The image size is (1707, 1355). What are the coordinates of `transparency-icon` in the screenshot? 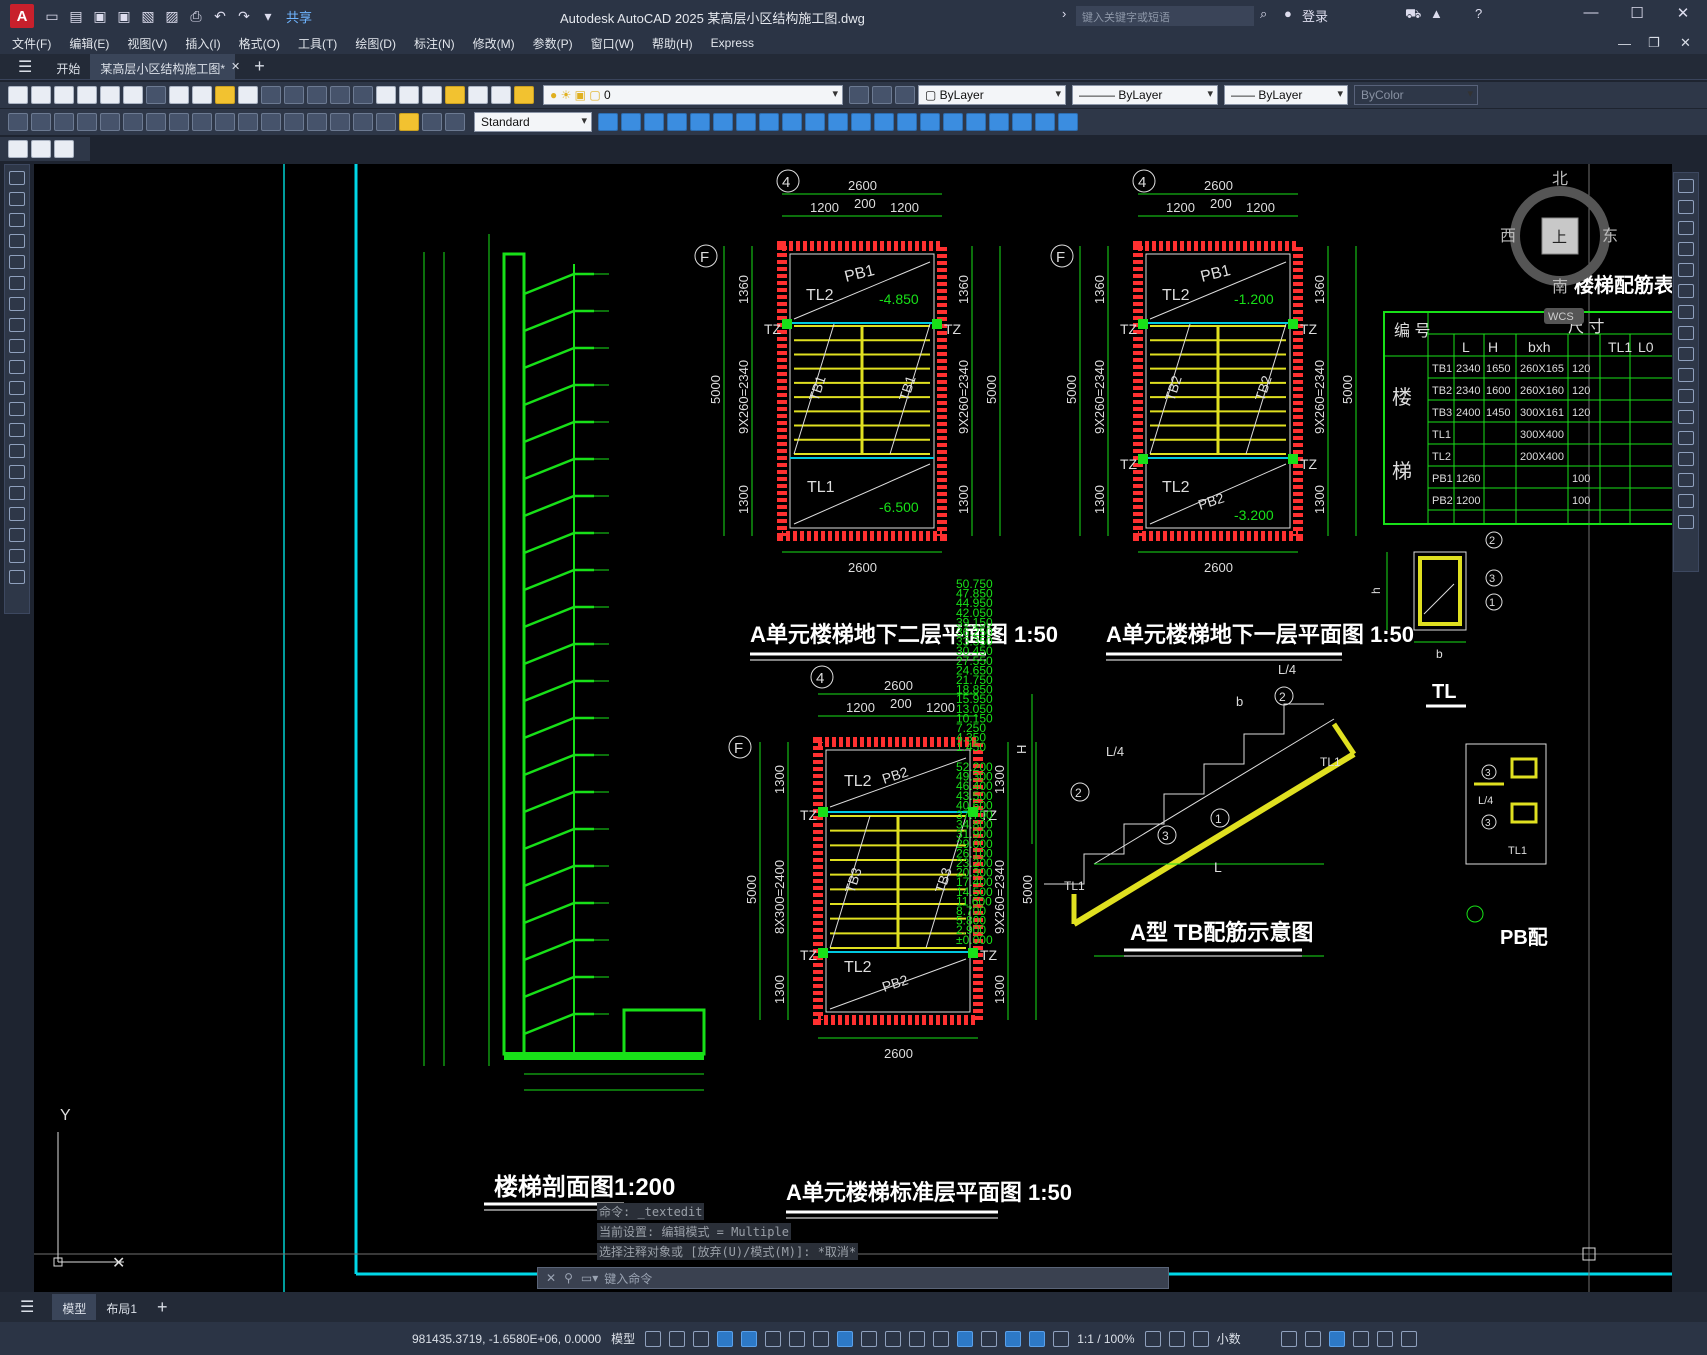 It's located at (893, 1338).